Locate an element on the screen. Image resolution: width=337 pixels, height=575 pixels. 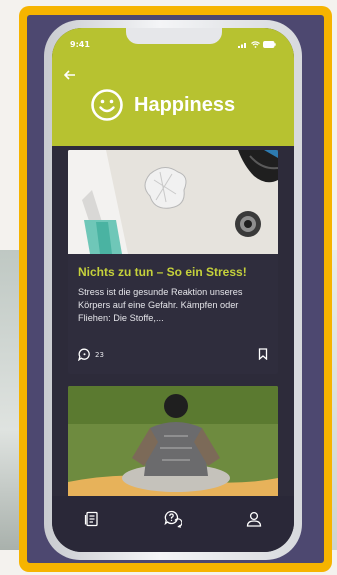
article-footer: 23 is located at coordinates (173, 354).